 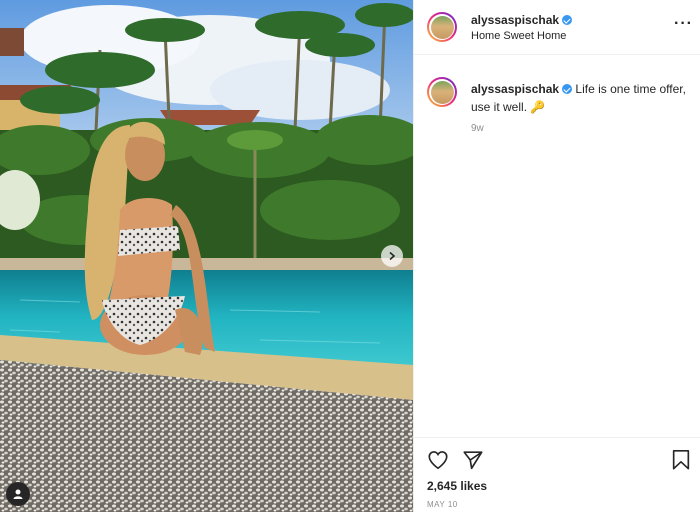 I want to click on like-button, so click(x=438, y=462).